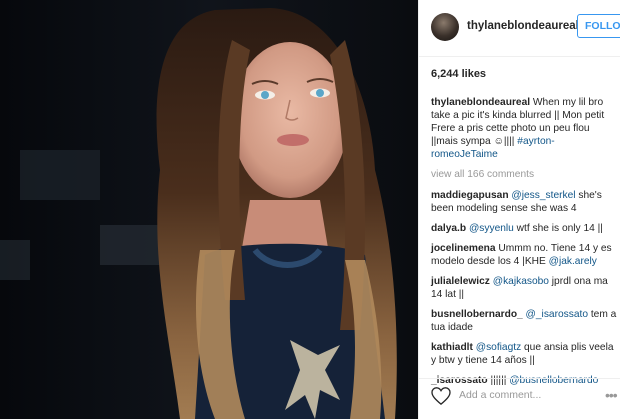 This screenshot has height=420, width=620. What do you see at coordinates (611, 395) in the screenshot?
I see `more-options-icon: •••` at bounding box center [611, 395].